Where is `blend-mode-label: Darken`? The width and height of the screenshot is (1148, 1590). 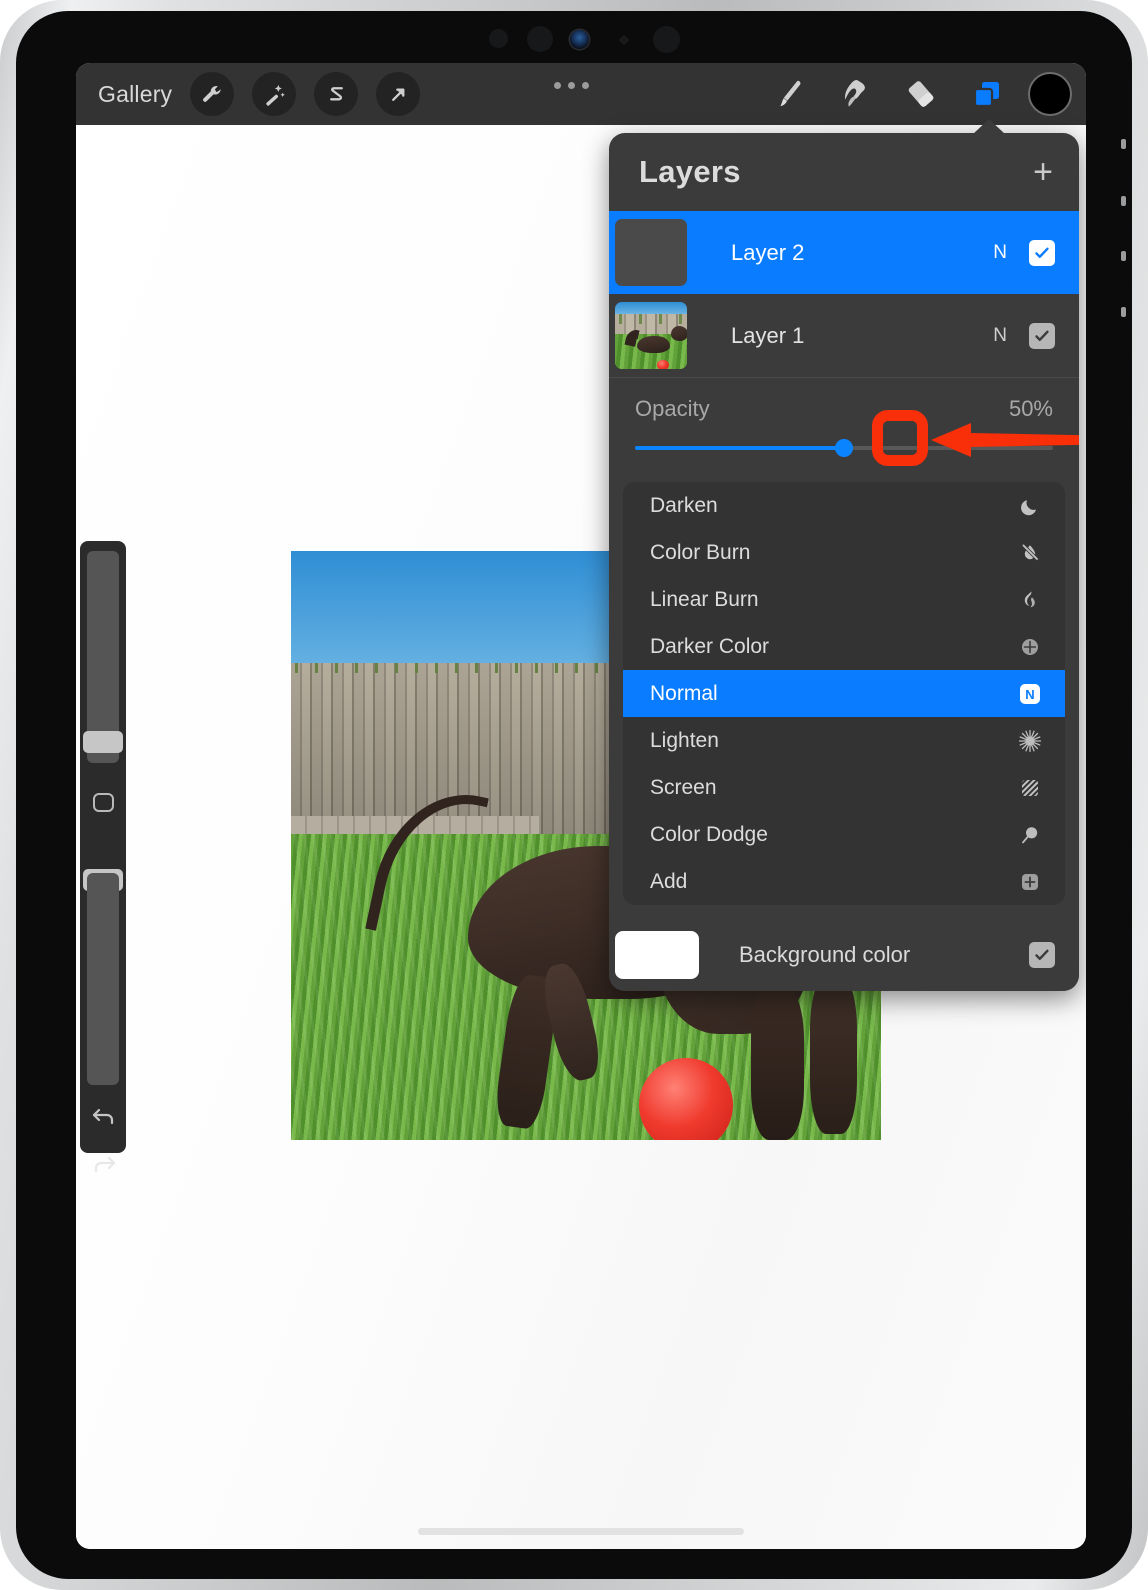
blend-mode-label: Darken is located at coordinates (684, 505).